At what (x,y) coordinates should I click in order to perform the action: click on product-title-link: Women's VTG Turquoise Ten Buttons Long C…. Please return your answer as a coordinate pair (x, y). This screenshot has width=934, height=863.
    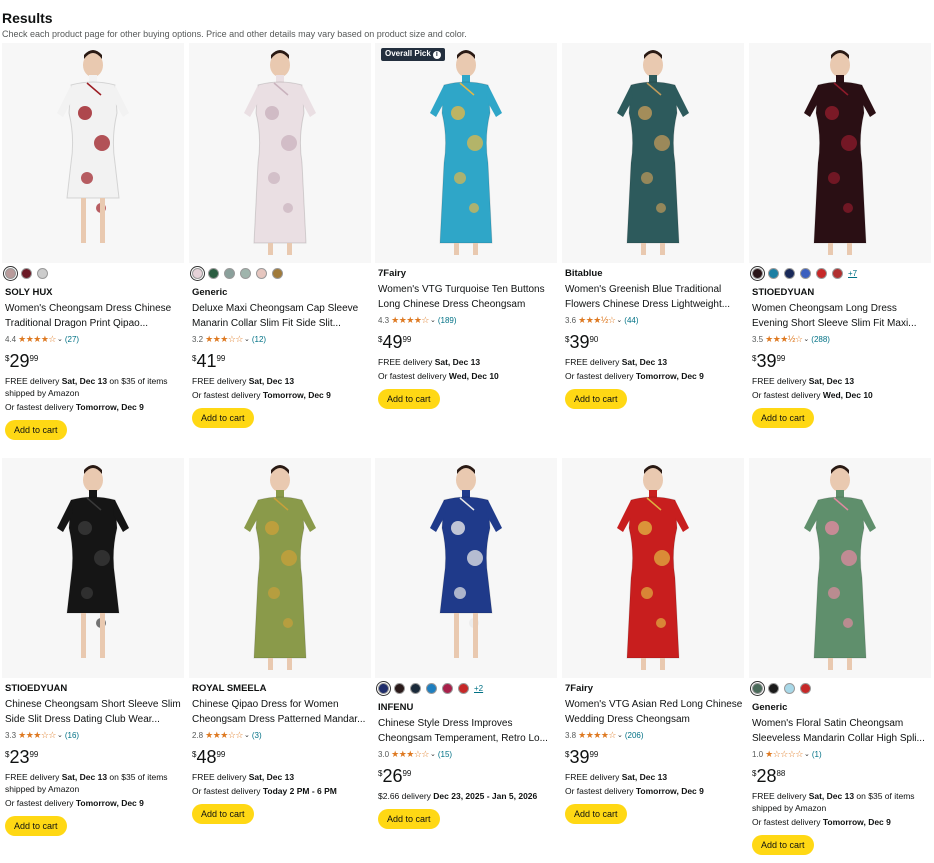
    Looking at the image, I should click on (467, 297).